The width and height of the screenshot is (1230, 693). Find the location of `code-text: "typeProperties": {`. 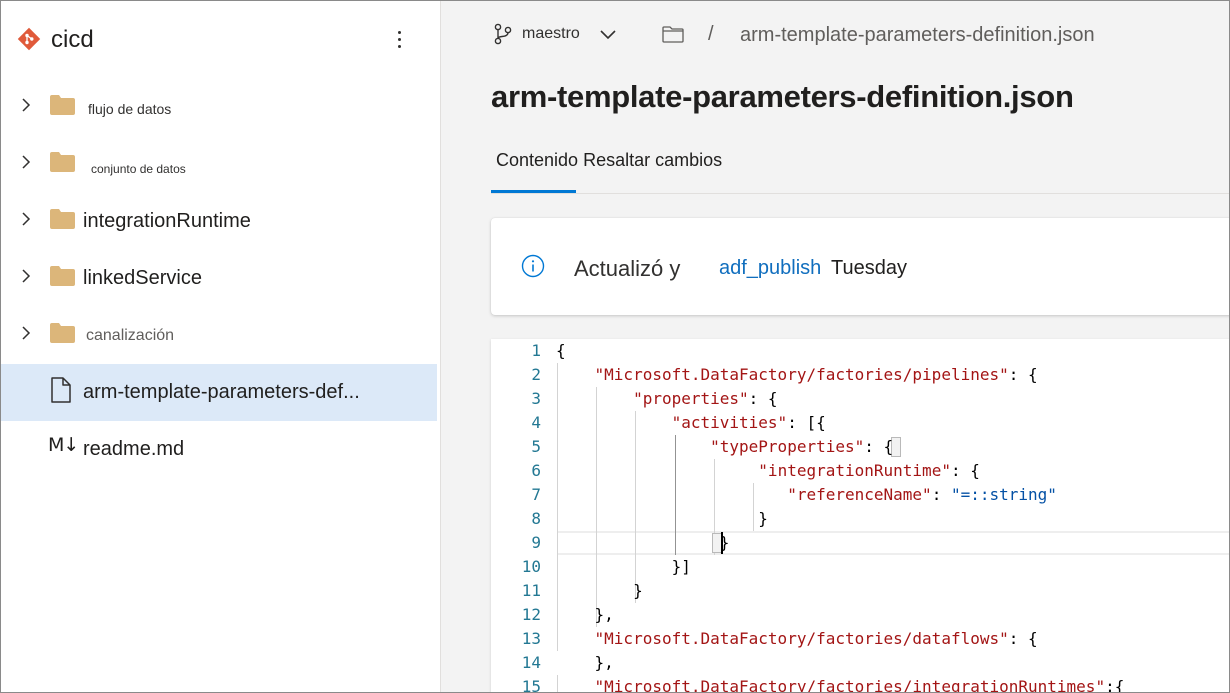

code-text: "typeProperties": { is located at coordinates (724, 447).